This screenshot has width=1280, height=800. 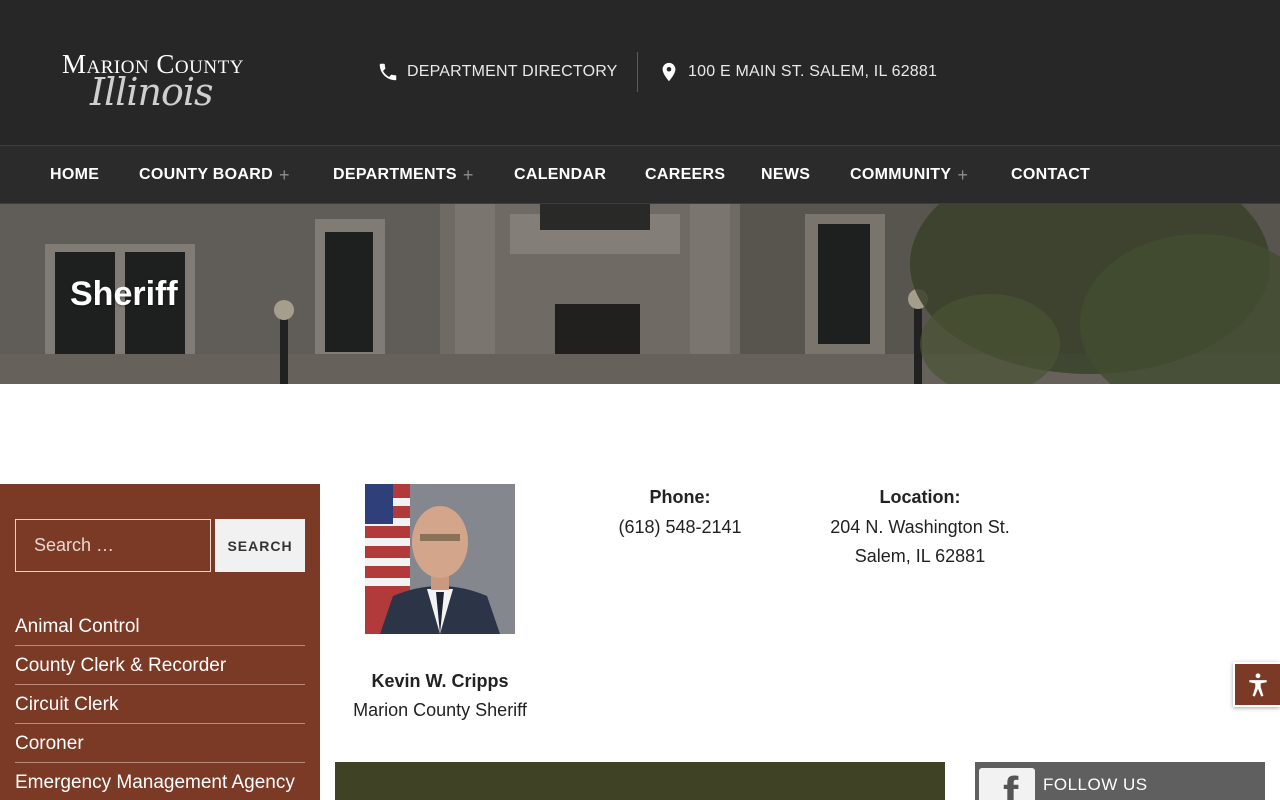 What do you see at coordinates (160, 781) in the screenshot?
I see `sidebar-link-ema: Emergency Management Agency` at bounding box center [160, 781].